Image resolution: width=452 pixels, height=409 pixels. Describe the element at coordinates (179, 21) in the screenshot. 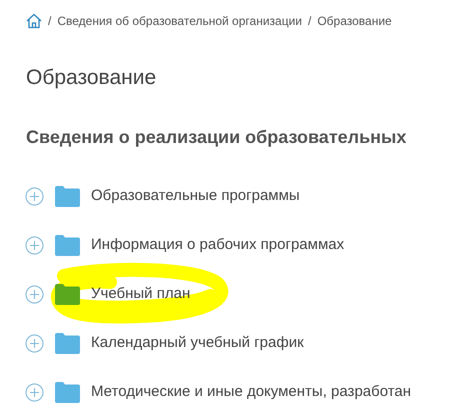

I see `breadcrumb-link: Сведения об образовательной организации` at that location.